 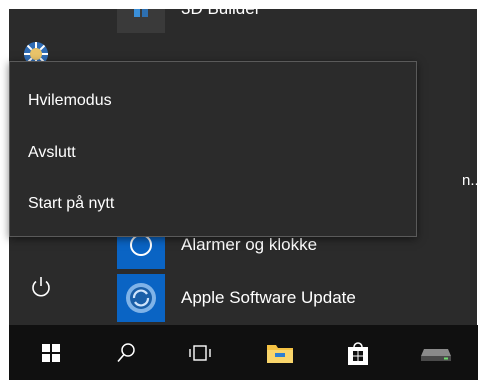 I want to click on app-item-3d-builder: 3D Builder, so click(x=297, y=21).